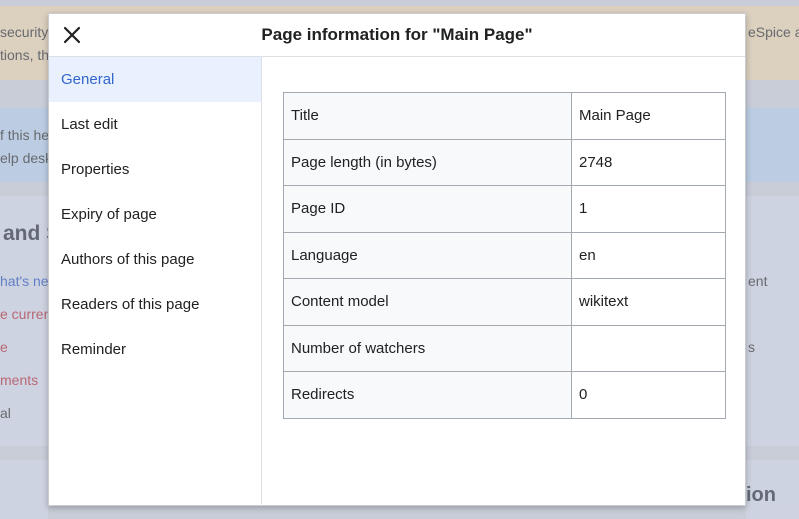 The height and width of the screenshot is (519, 799). I want to click on table-cell-label: Redirects, so click(427, 395).